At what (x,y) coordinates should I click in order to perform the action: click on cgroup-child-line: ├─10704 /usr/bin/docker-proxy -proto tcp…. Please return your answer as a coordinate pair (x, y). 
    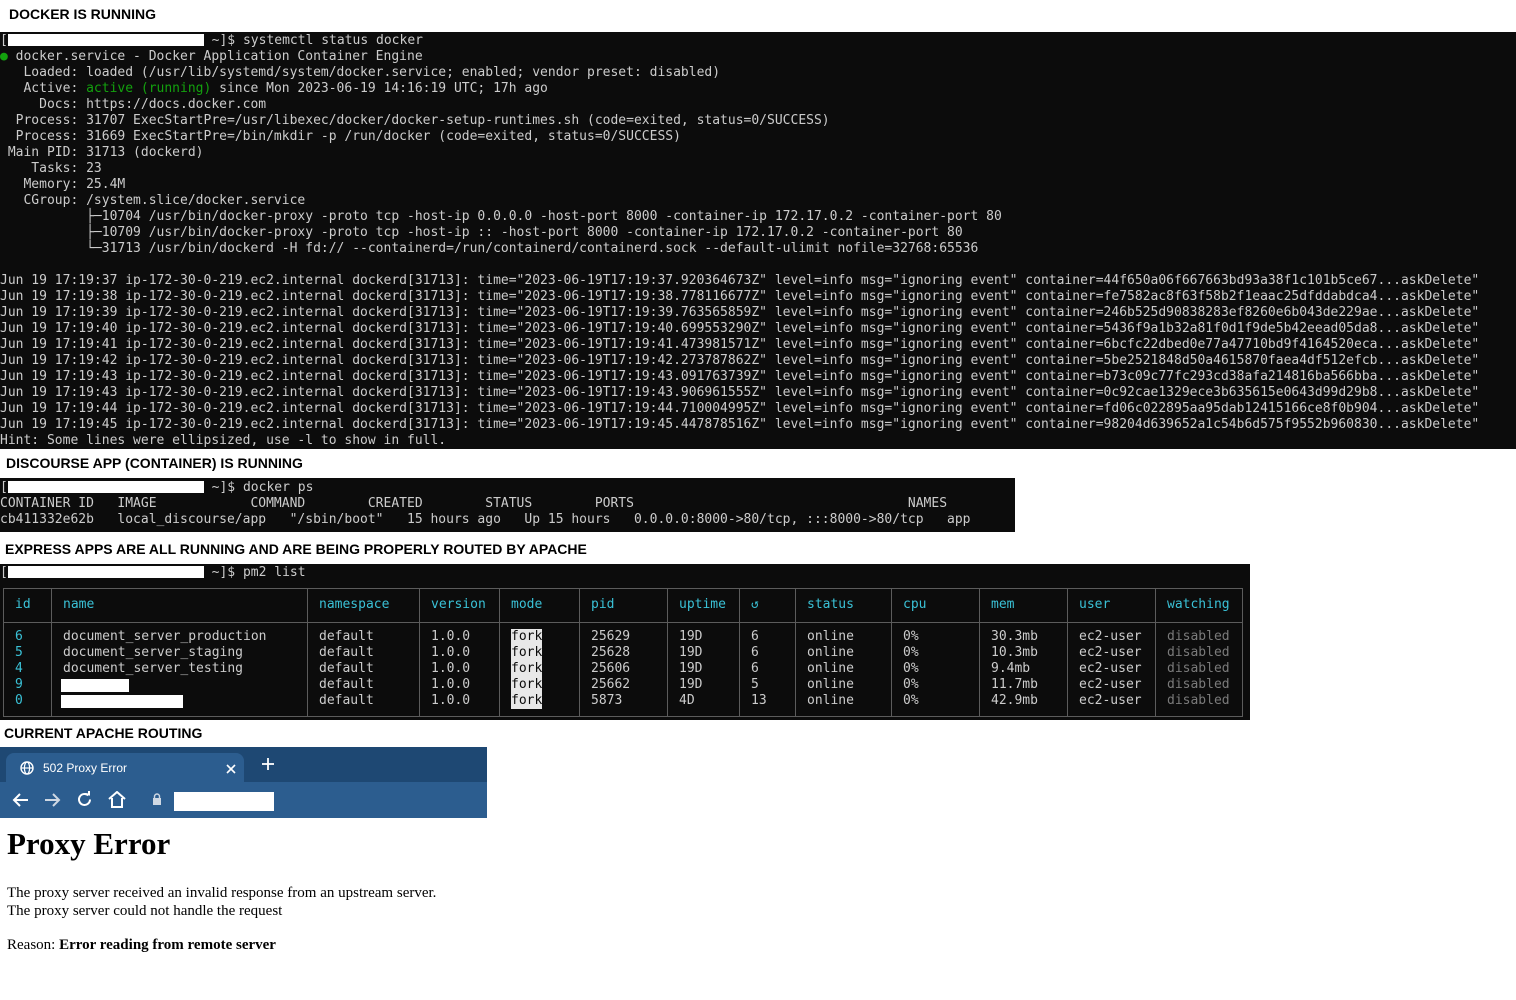
    Looking at the image, I should click on (501, 216).